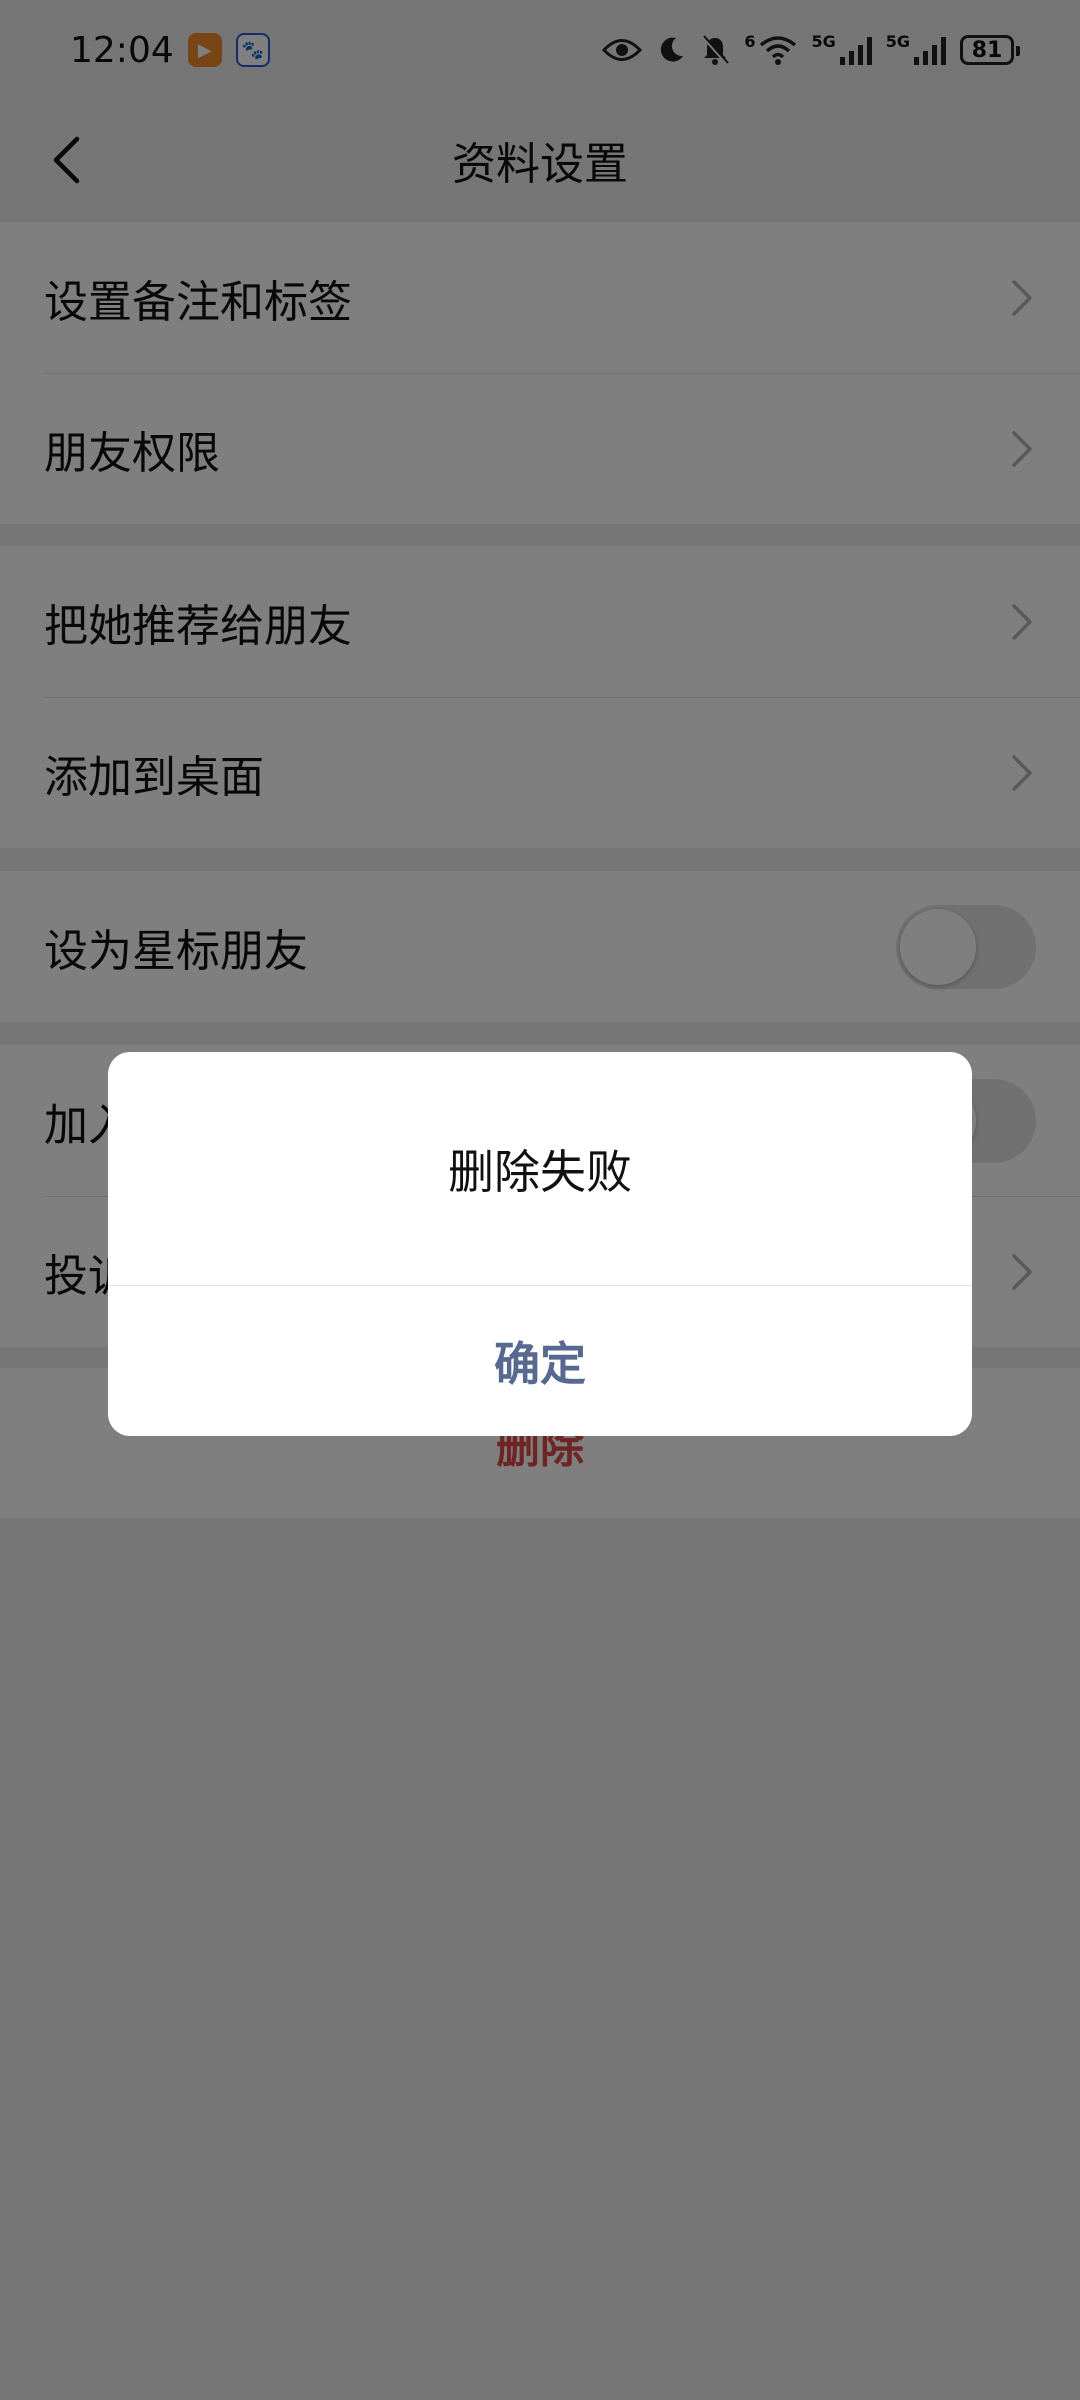 The height and width of the screenshot is (2400, 1080). I want to click on confirm-button: 确定, so click(540, 1361).